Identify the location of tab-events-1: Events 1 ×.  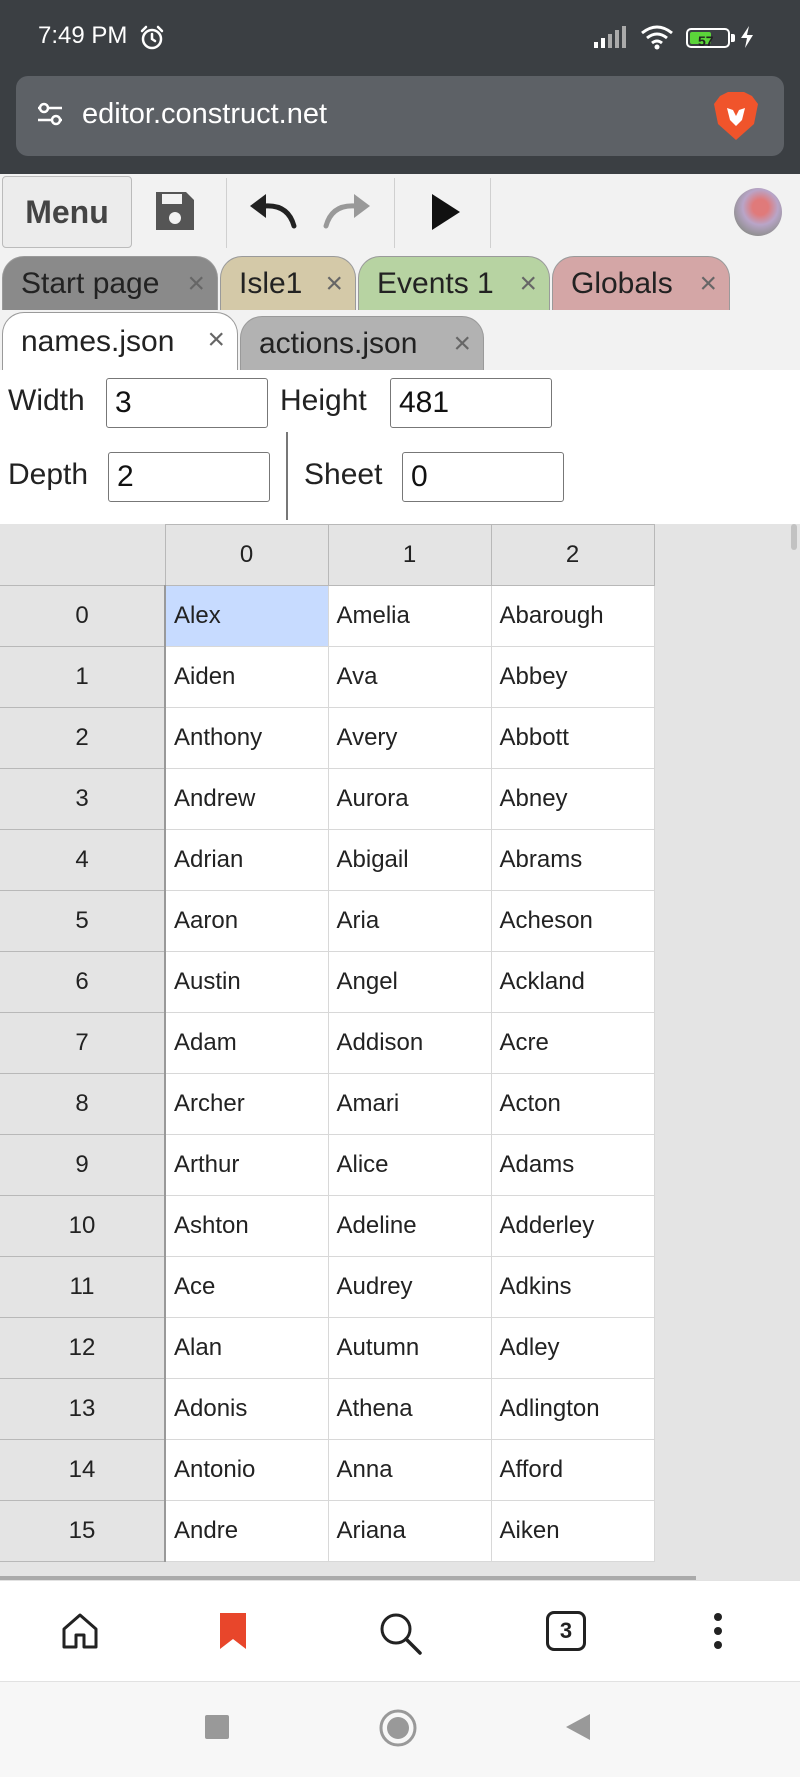
(454, 283).